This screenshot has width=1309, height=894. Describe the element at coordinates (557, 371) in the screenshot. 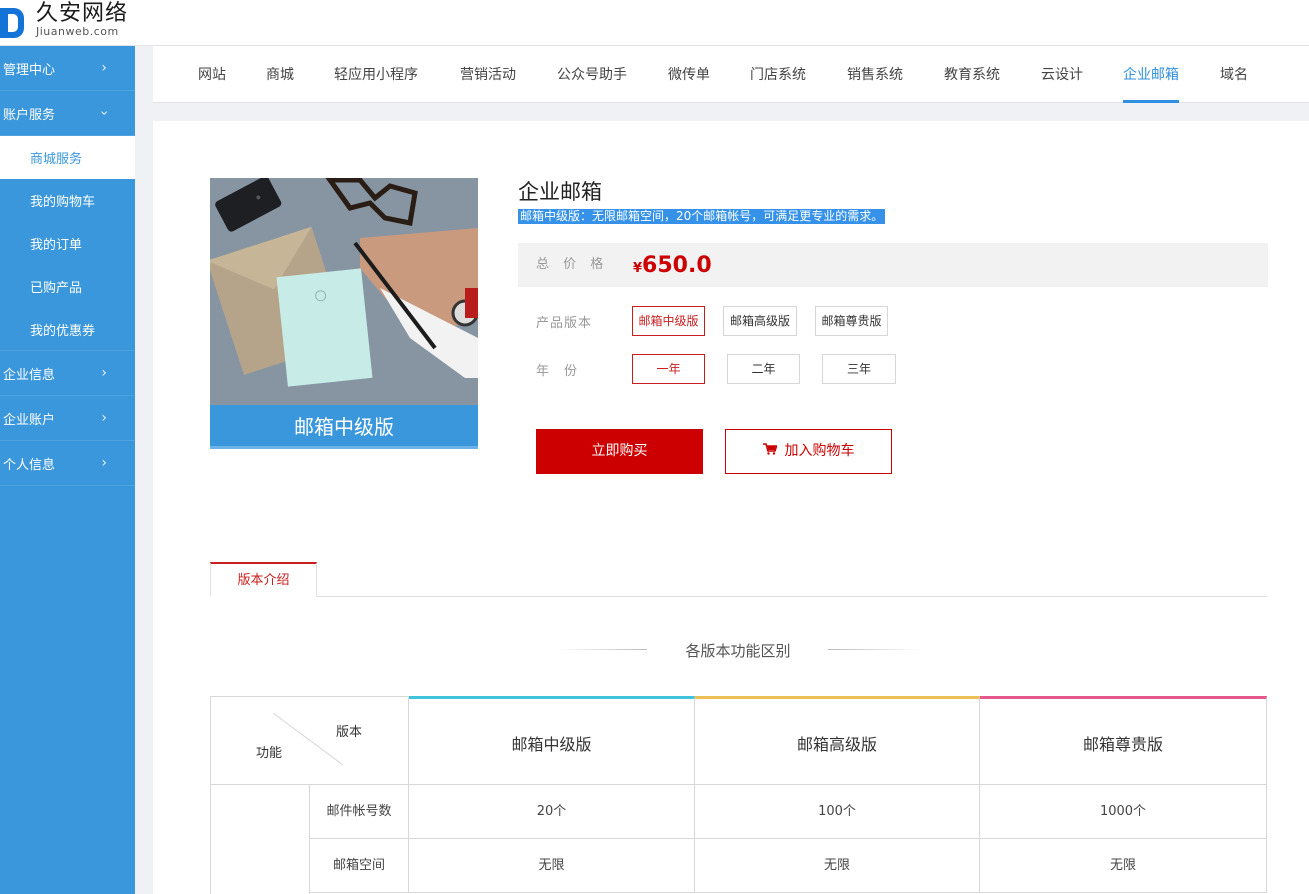

I see `year-label: 年 份` at that location.